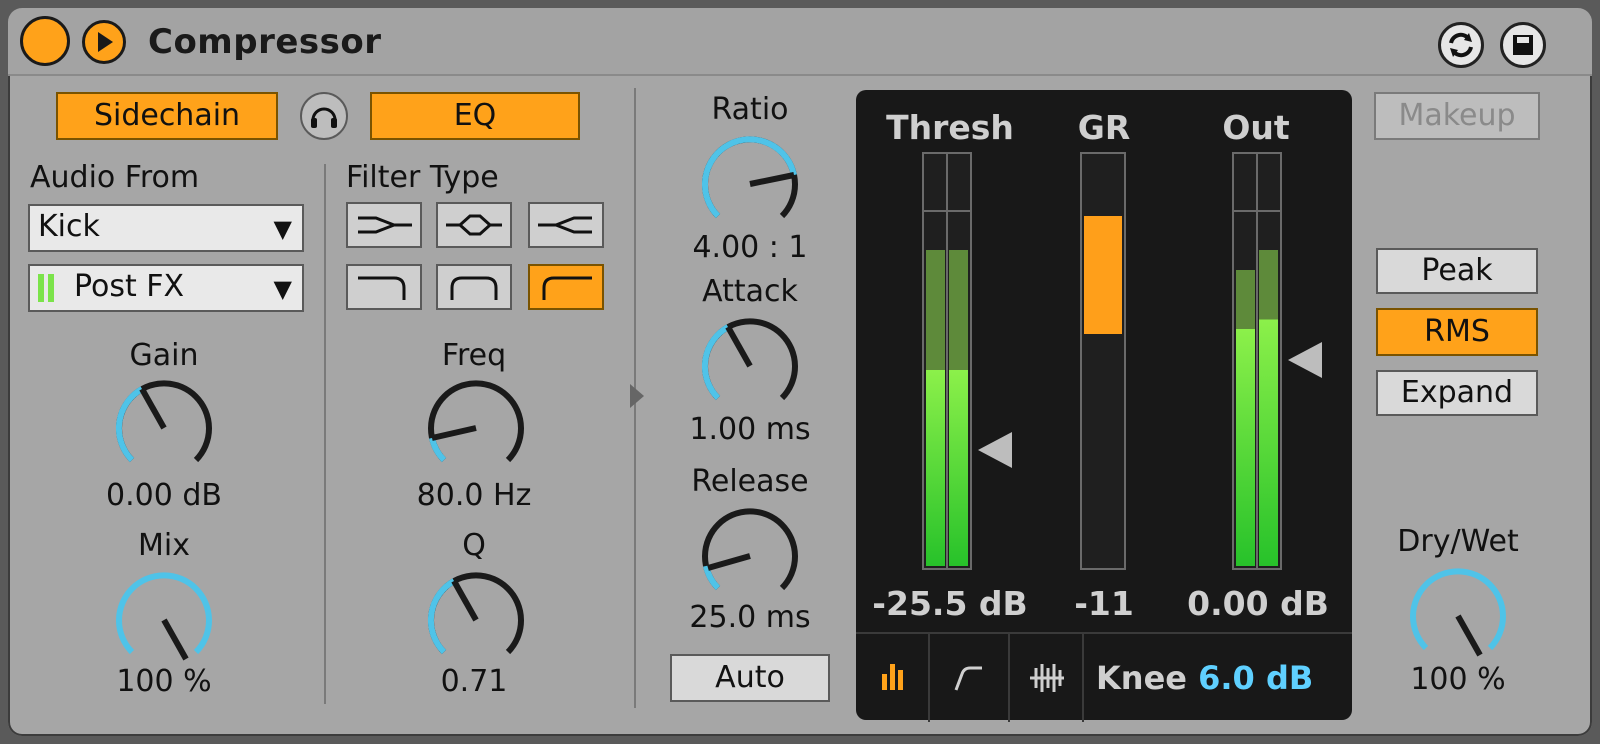  I want to click on peak-button: Peak, so click(1457, 271).